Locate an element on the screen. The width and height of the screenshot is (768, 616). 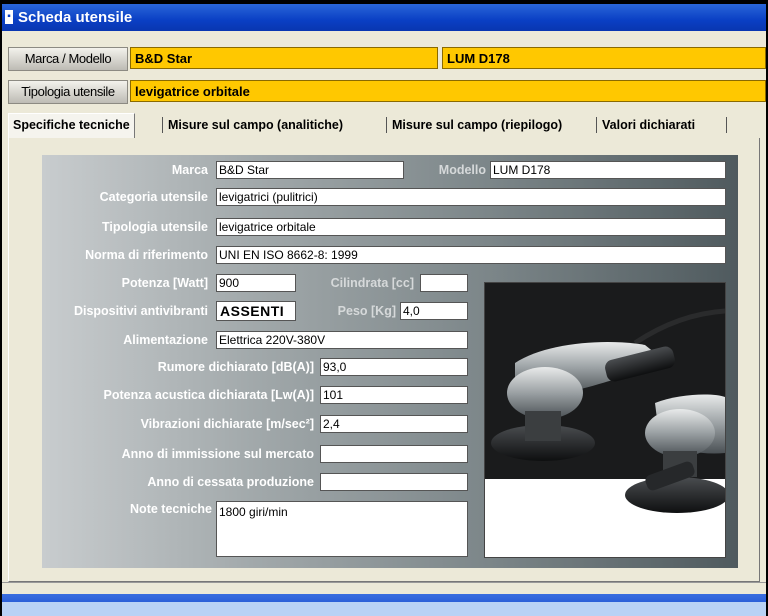
marca-modello-label: Marca / Modello is located at coordinates (68, 59).